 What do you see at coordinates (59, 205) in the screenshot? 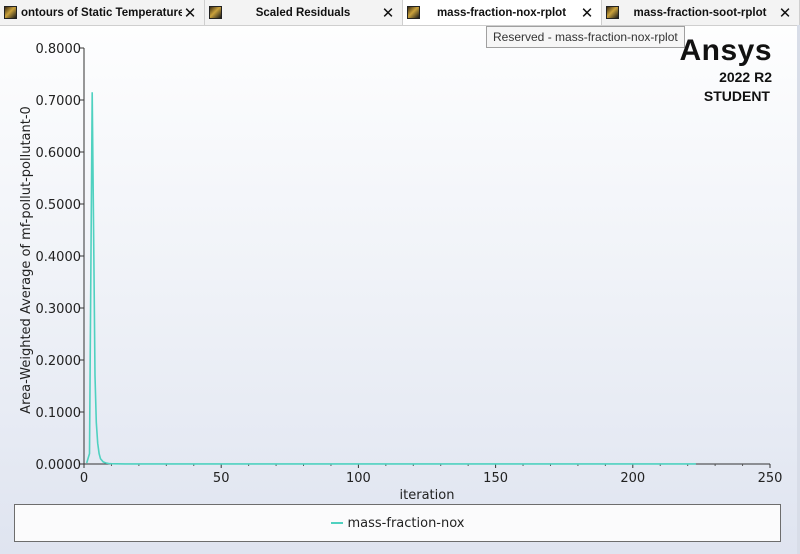
I see `y-tick-label: 0.5000` at bounding box center [59, 205].